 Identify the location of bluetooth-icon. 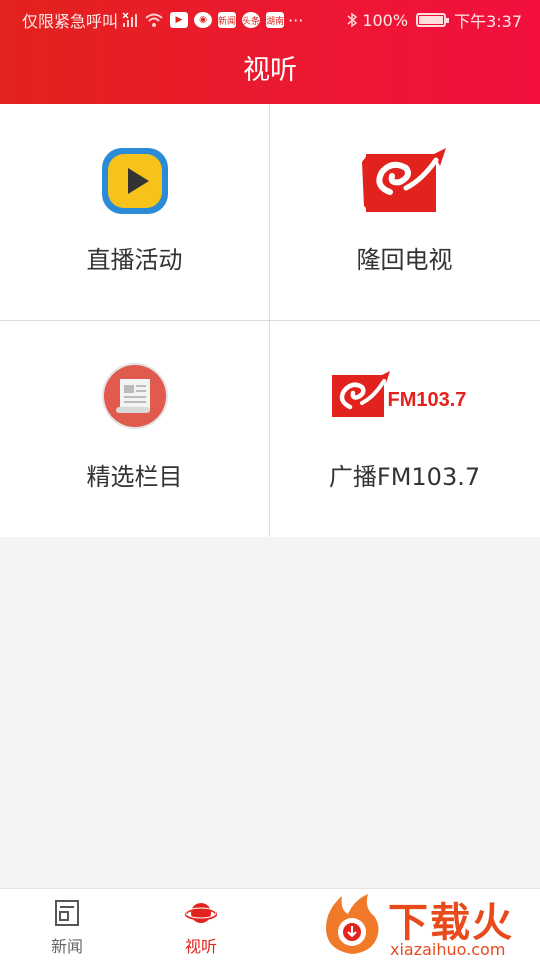
(352, 20).